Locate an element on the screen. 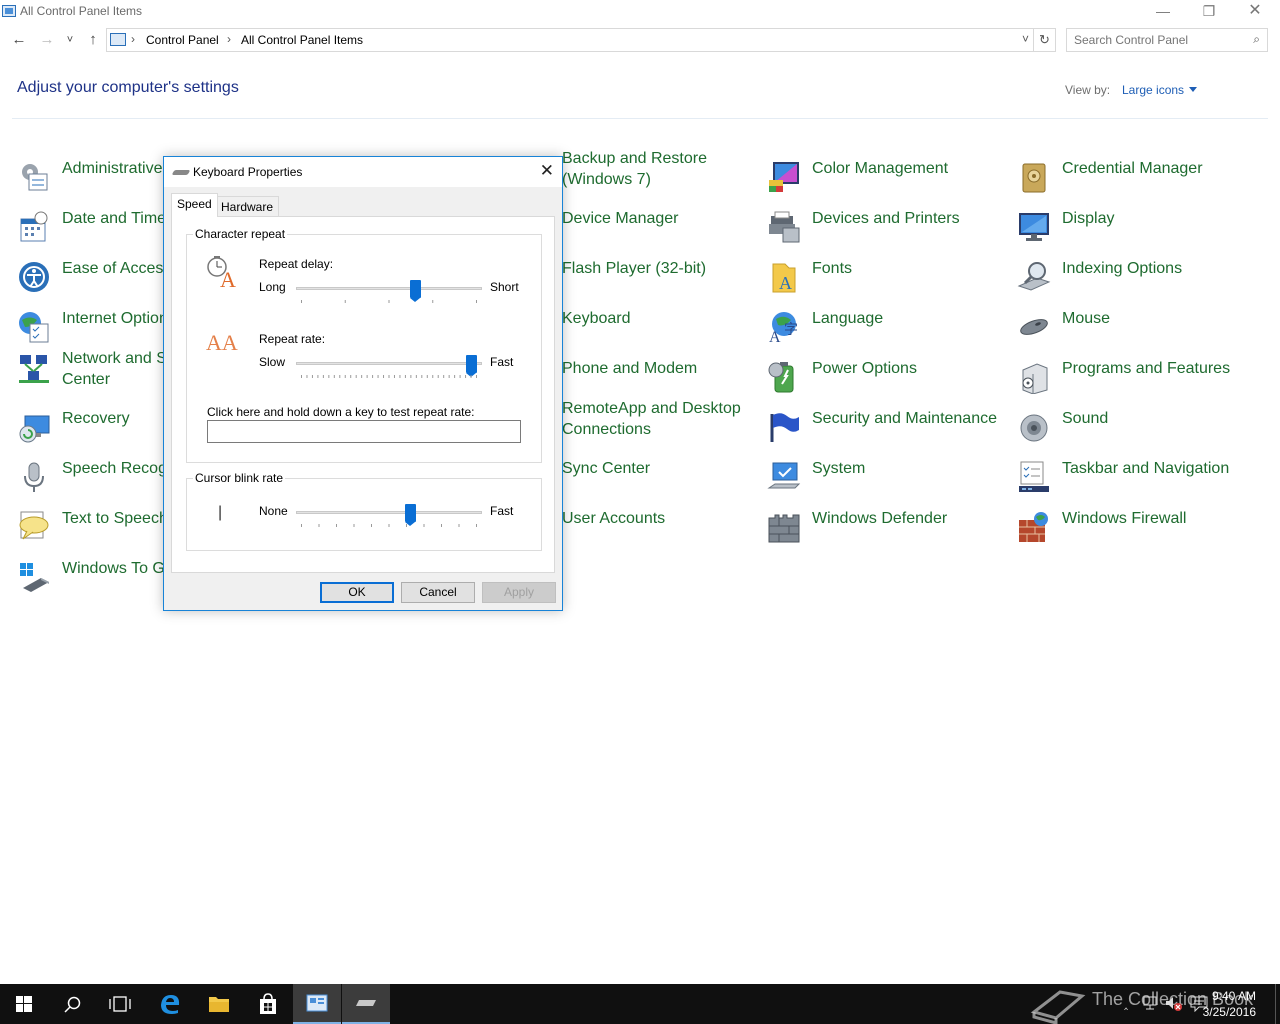  search-input is located at coordinates (1159, 40).